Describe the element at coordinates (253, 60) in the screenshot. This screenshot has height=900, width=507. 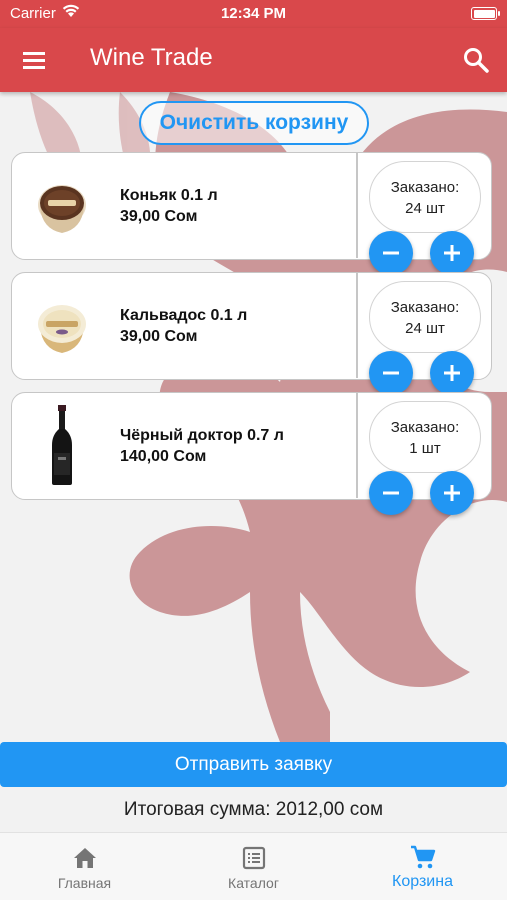
I see `app-bar: Wine Trade` at that location.